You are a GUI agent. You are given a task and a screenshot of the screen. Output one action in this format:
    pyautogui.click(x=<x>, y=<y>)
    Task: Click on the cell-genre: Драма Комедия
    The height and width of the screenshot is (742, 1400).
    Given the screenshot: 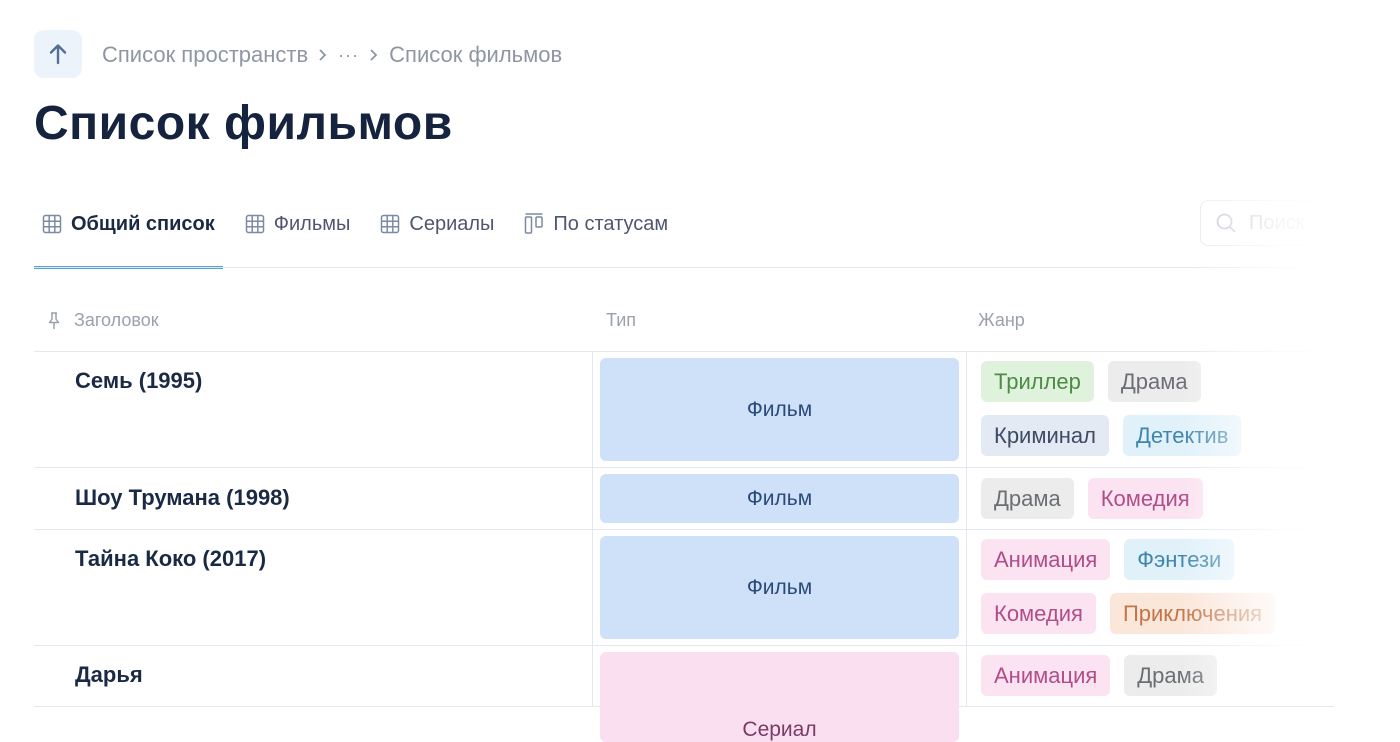 What is the action you would take?
    pyautogui.click(x=1150, y=498)
    